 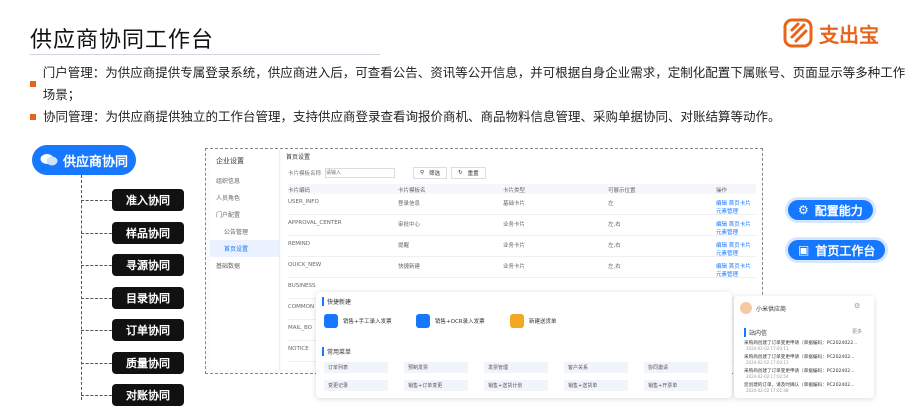 What do you see at coordinates (849, 34) in the screenshot?
I see `brand-name: 支出宝` at bounding box center [849, 34].